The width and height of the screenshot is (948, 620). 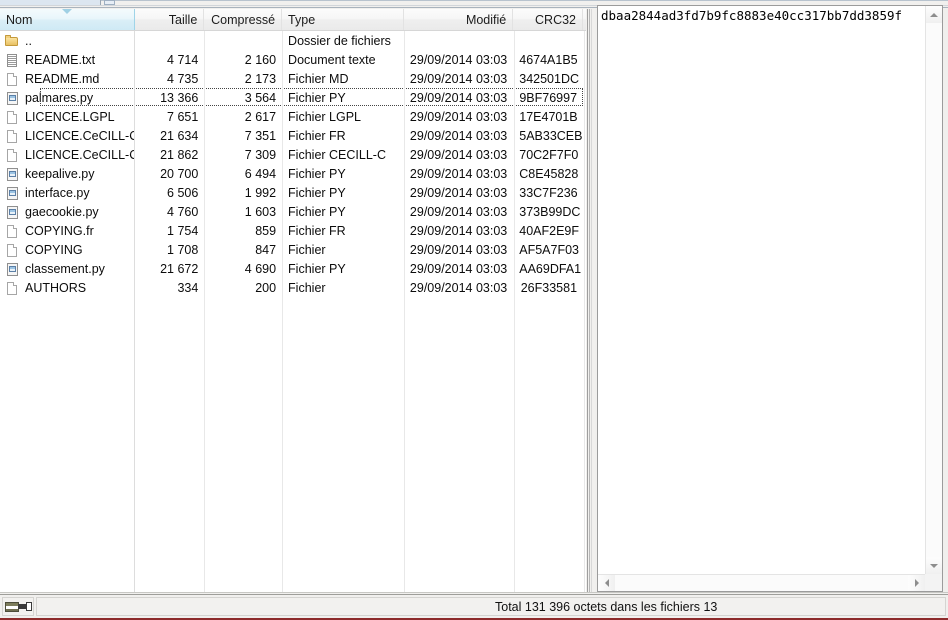 What do you see at coordinates (297, 40) in the screenshot?
I see `table-row: .. Dossier de fichiers` at bounding box center [297, 40].